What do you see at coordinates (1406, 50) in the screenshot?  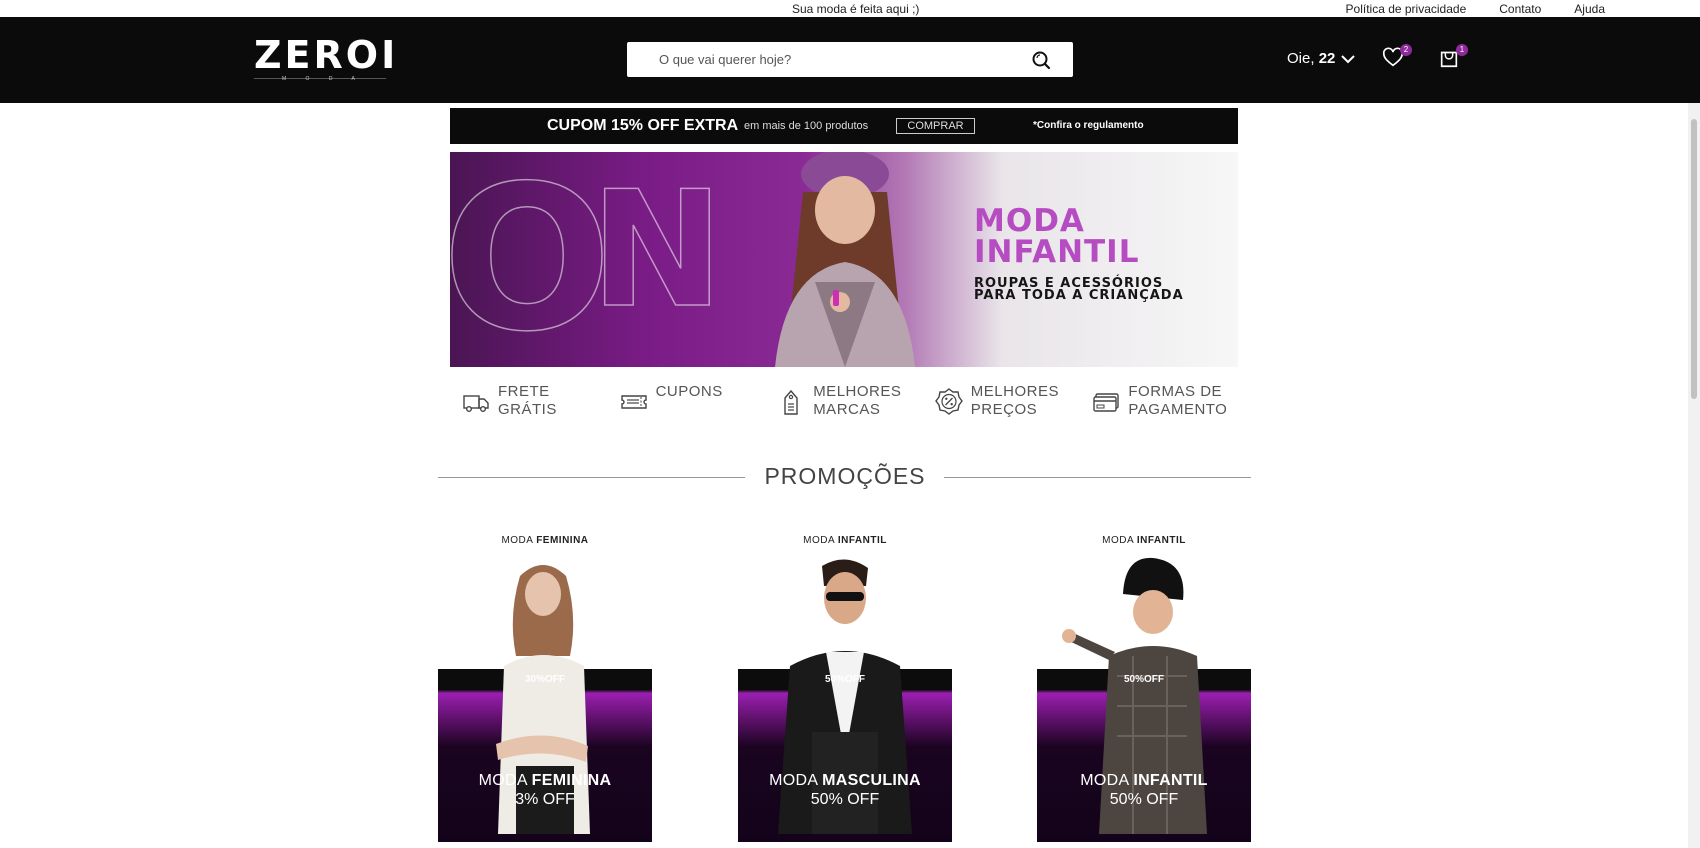 I see `wishlist-count-badge: 2` at bounding box center [1406, 50].